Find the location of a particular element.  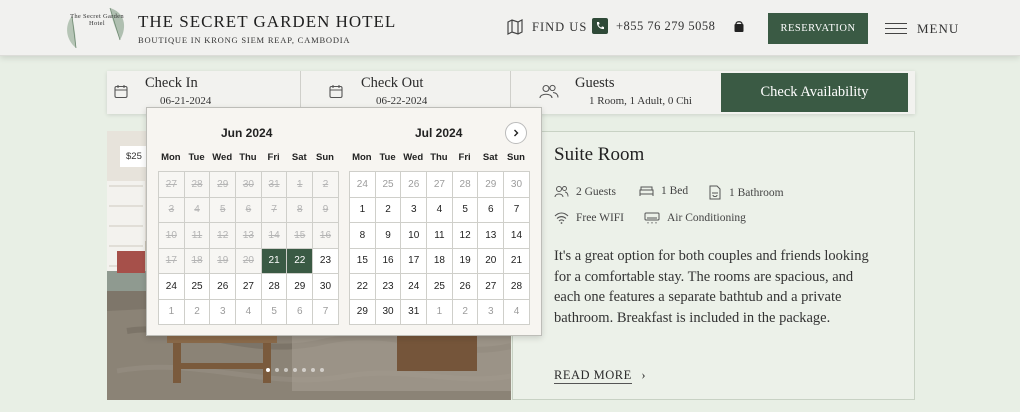

disabled-day-cell: 2 is located at coordinates (326, 185).